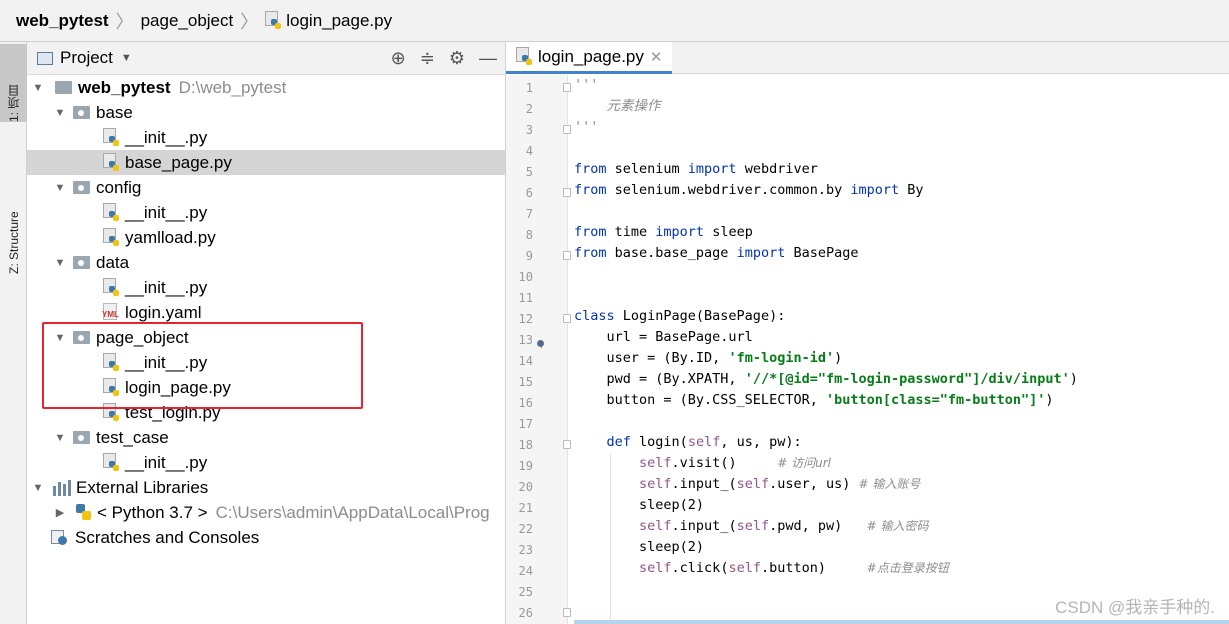 Image resolution: width=1229 pixels, height=624 pixels. What do you see at coordinates (639, 505) in the screenshot?
I see `code-text: sleep(2)` at bounding box center [639, 505].